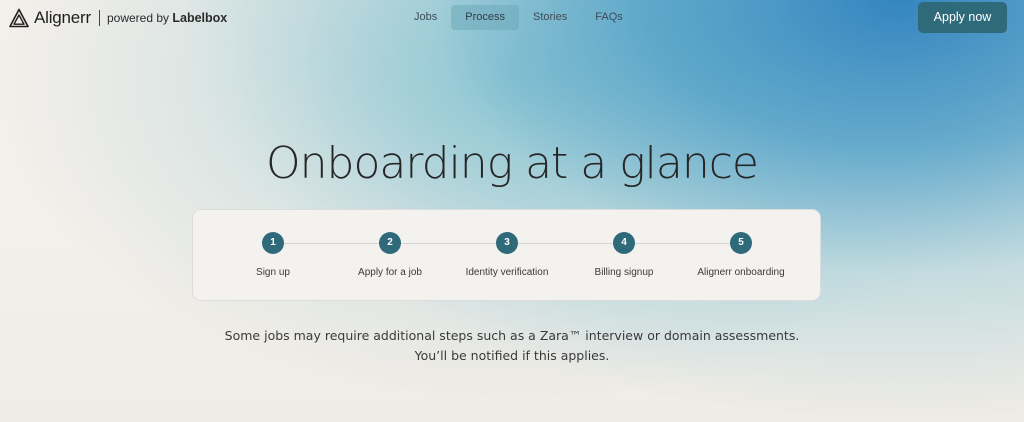 The height and width of the screenshot is (422, 1024). What do you see at coordinates (200, 18) in the screenshot?
I see `powered-brand: Labelbox` at bounding box center [200, 18].